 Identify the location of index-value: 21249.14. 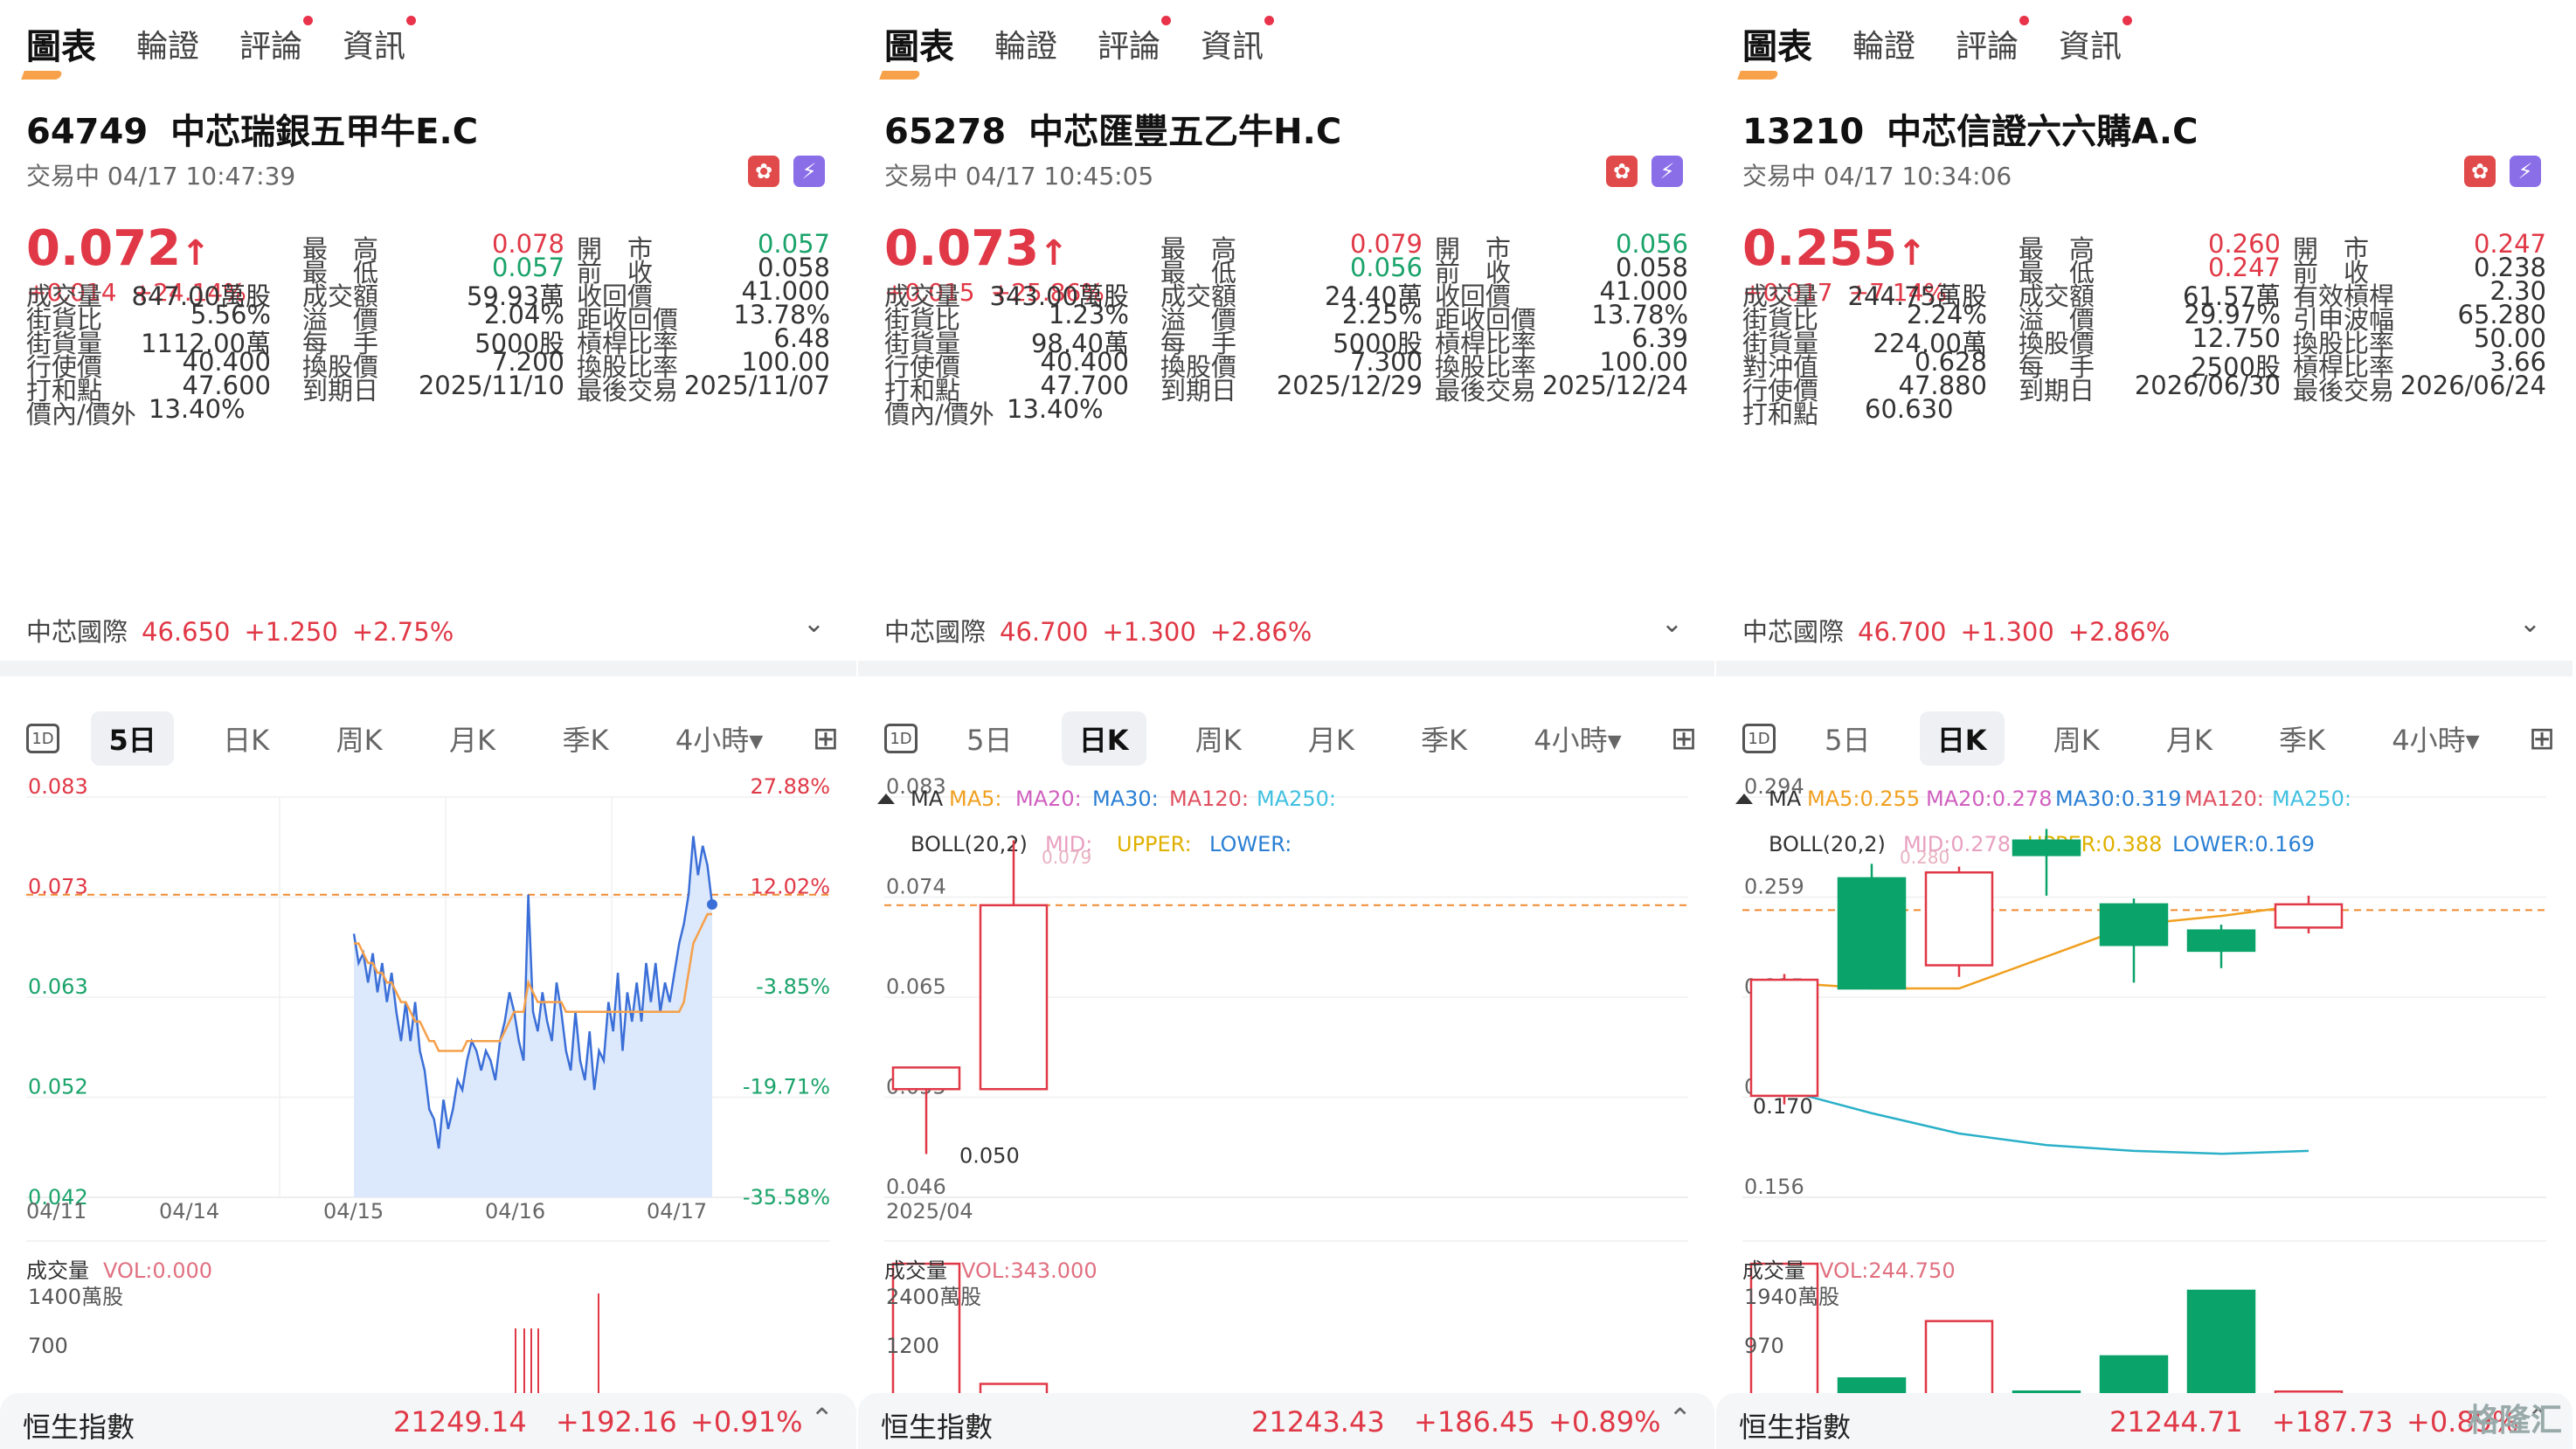
(460, 1422).